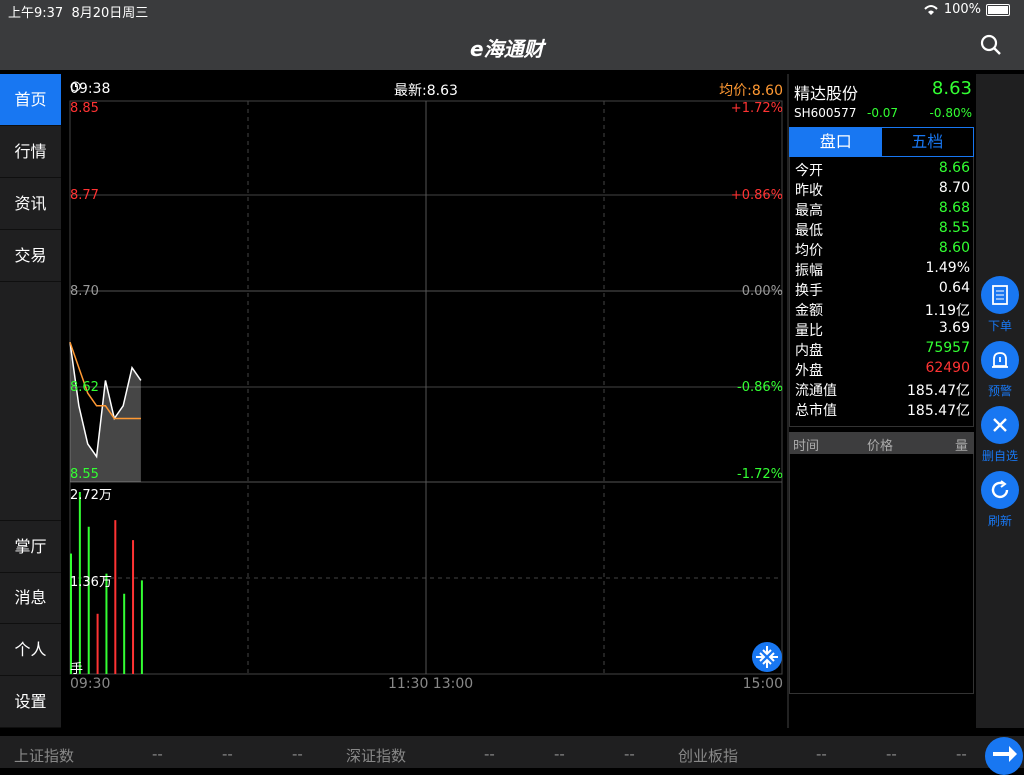 The height and width of the screenshot is (775, 1024). I want to click on stat-label: 金额, so click(809, 311).